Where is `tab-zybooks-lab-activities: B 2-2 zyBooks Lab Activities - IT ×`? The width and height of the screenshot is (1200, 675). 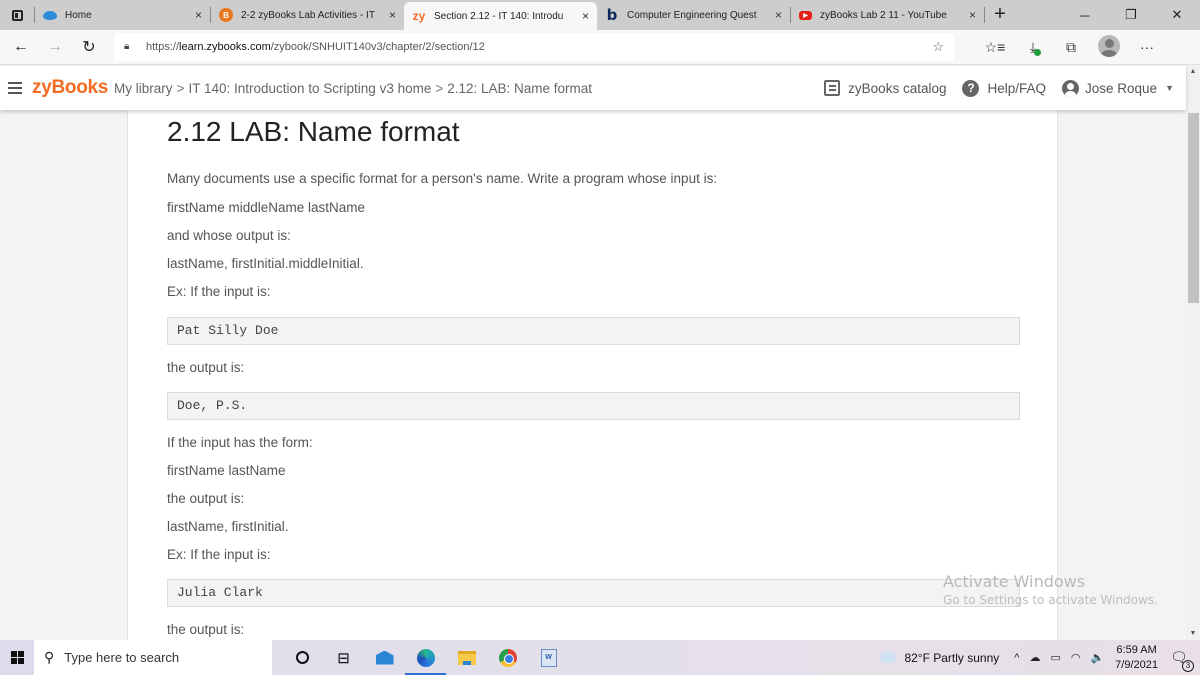
tab-zybooks-lab-activities: B 2-2 zyBooks Lab Activities - IT × is located at coordinates (307, 15).